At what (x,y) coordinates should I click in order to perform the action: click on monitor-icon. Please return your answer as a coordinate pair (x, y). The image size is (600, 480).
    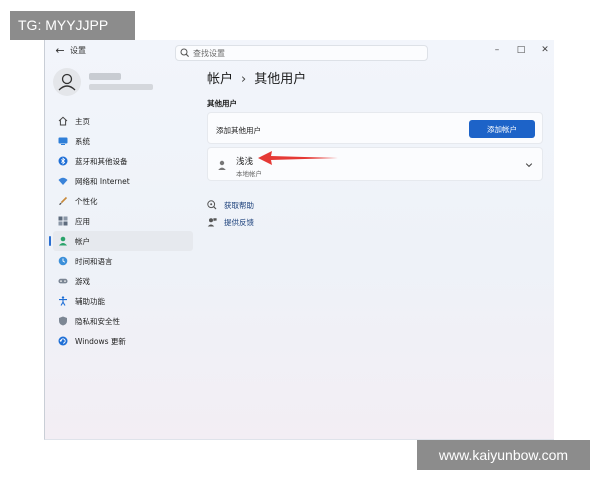
    Looking at the image, I should click on (63, 141).